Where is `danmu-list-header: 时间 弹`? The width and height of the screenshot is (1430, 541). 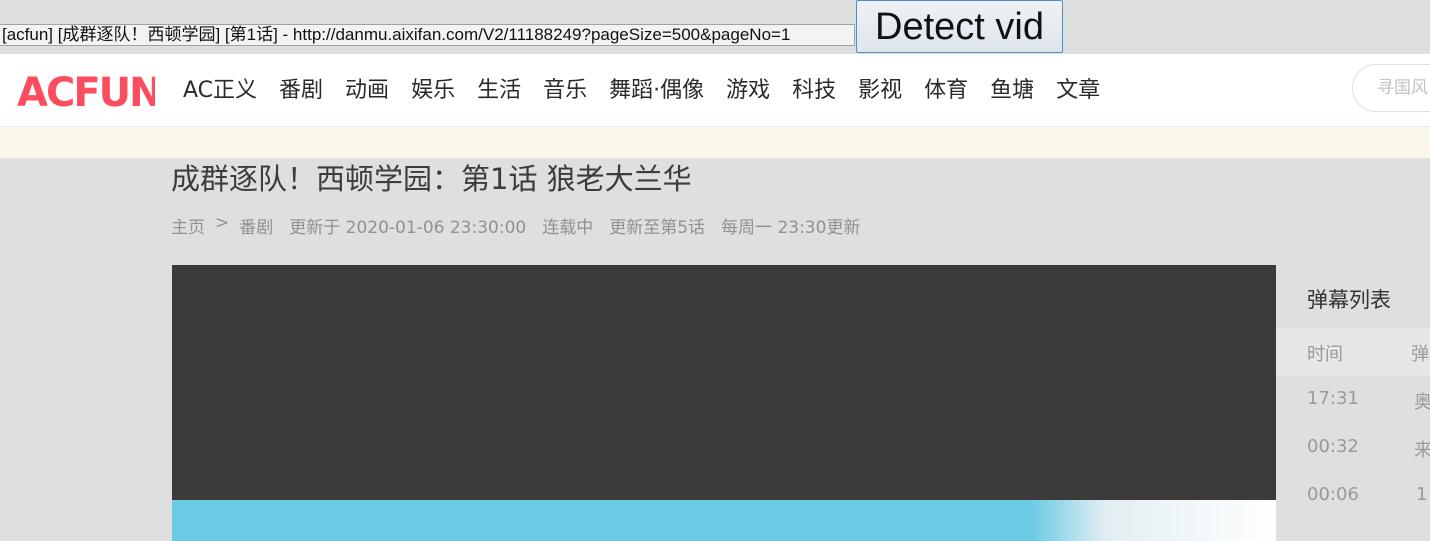
danmu-list-header: 时间 弹 is located at coordinates (1353, 352).